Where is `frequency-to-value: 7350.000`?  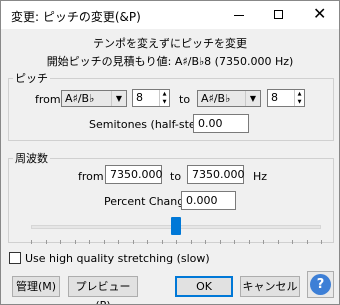
frequency-to-value: 7350.000 is located at coordinates (218, 174).